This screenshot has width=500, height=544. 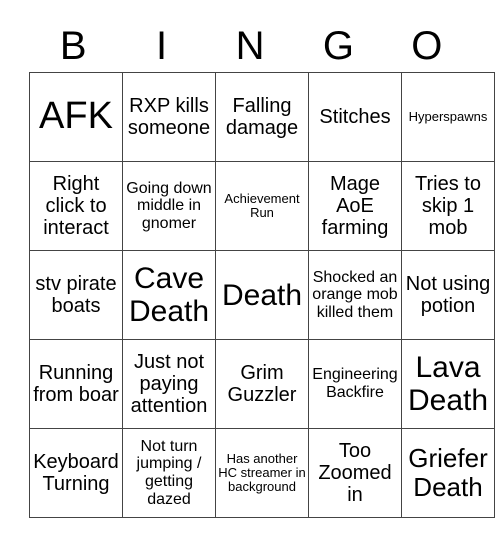 What do you see at coordinates (169, 384) in the screenshot?
I see `bingo-cell: Just not paying attention` at bounding box center [169, 384].